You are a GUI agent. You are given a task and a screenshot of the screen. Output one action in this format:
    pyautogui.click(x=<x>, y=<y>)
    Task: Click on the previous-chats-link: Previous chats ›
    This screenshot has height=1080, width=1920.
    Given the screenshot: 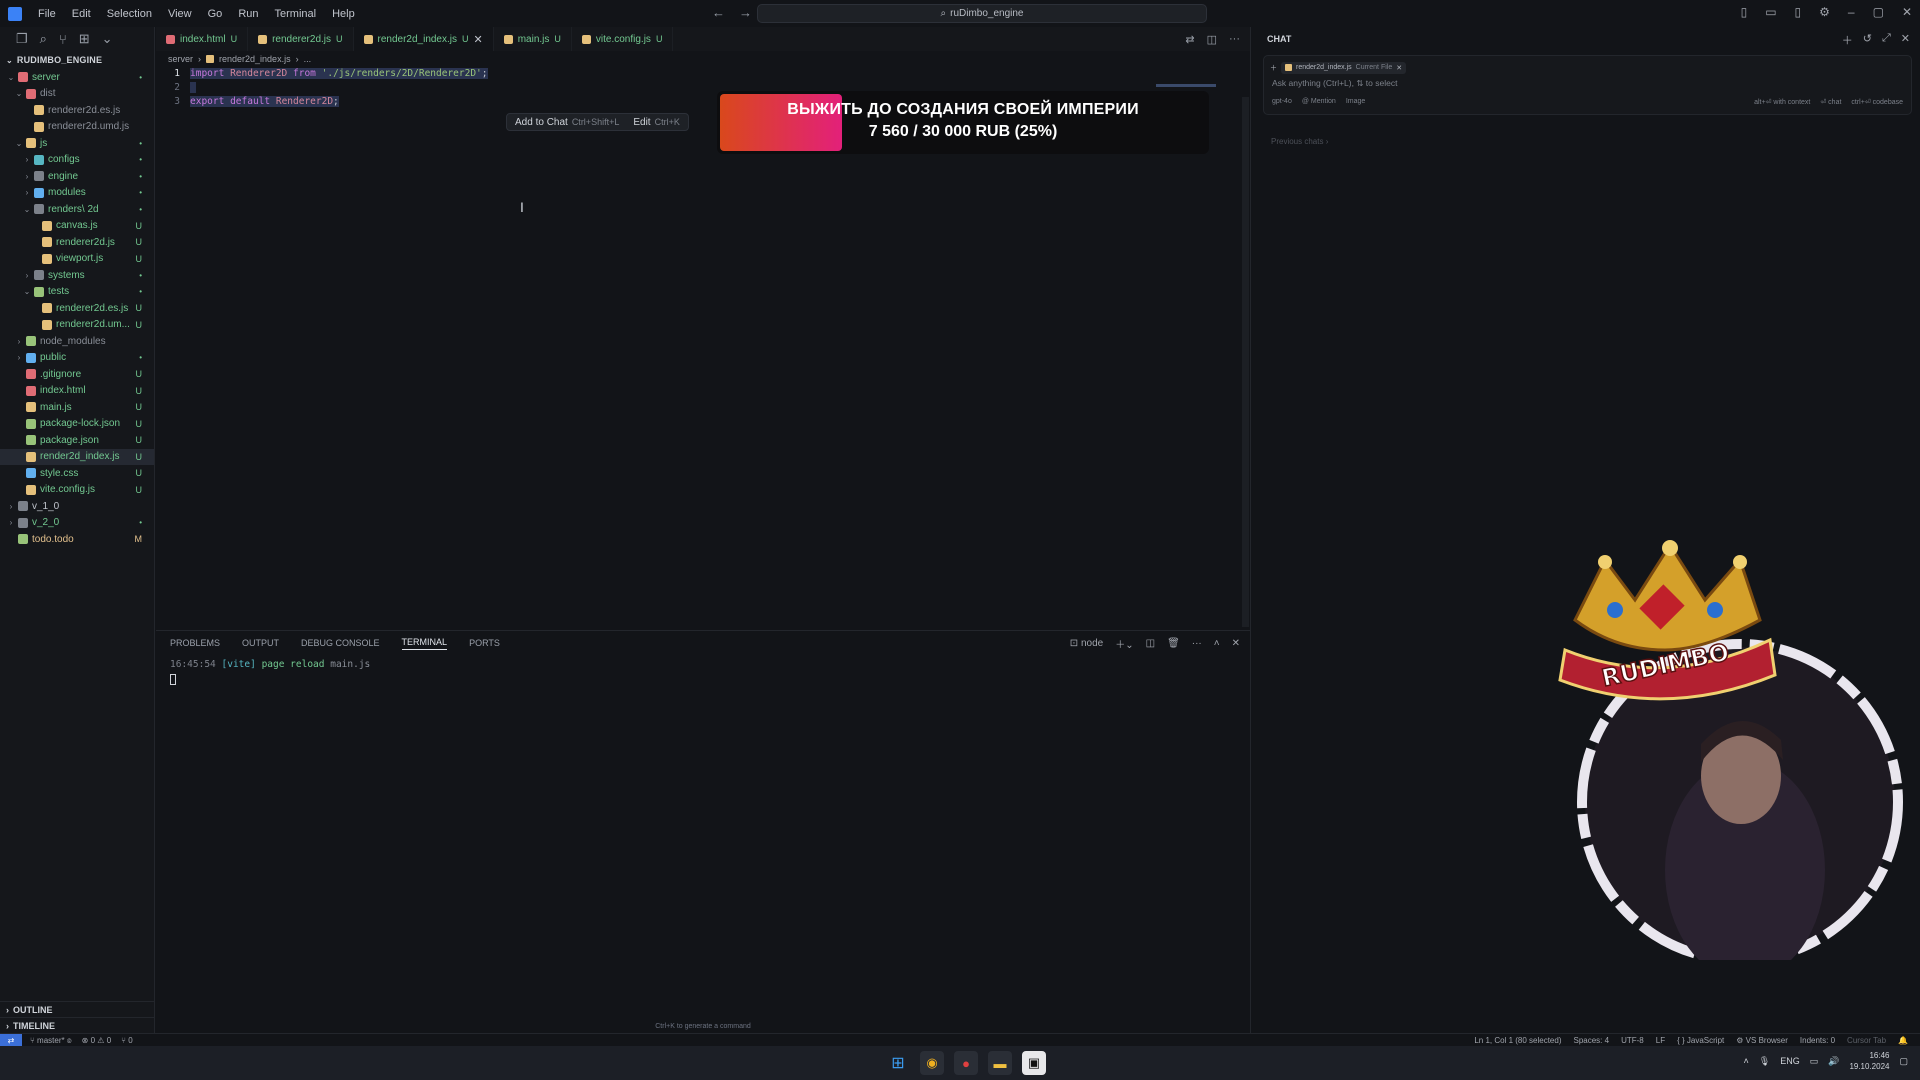 What is the action you would take?
    pyautogui.click(x=1595, y=141)
    